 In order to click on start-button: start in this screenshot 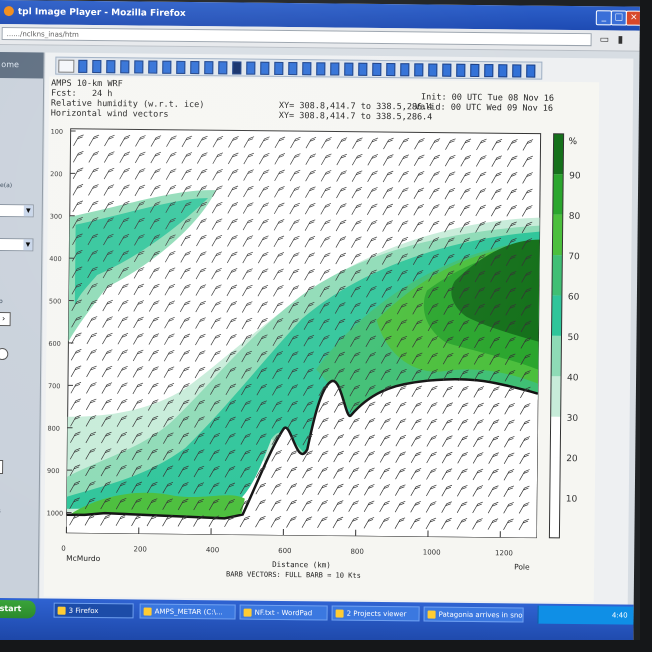, I will do `click(18, 609)`.